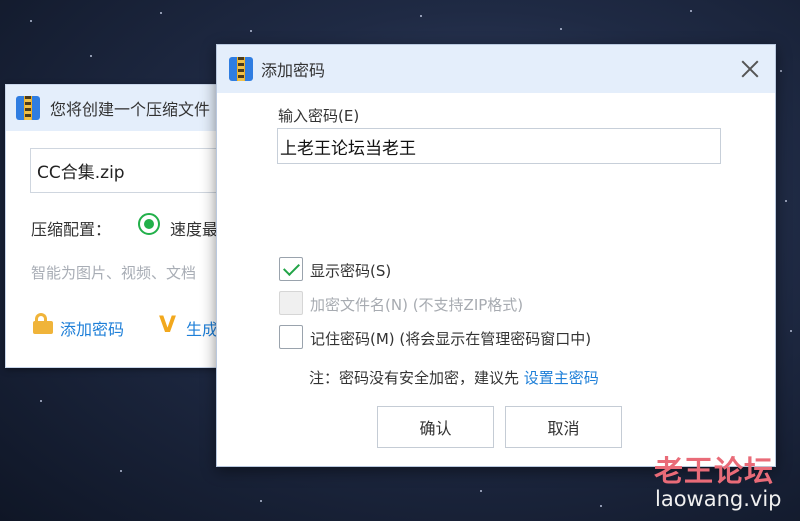 This screenshot has height=521, width=800. Describe the element at coordinates (718, 499) in the screenshot. I see `watermark-url: laowang.vip` at that location.